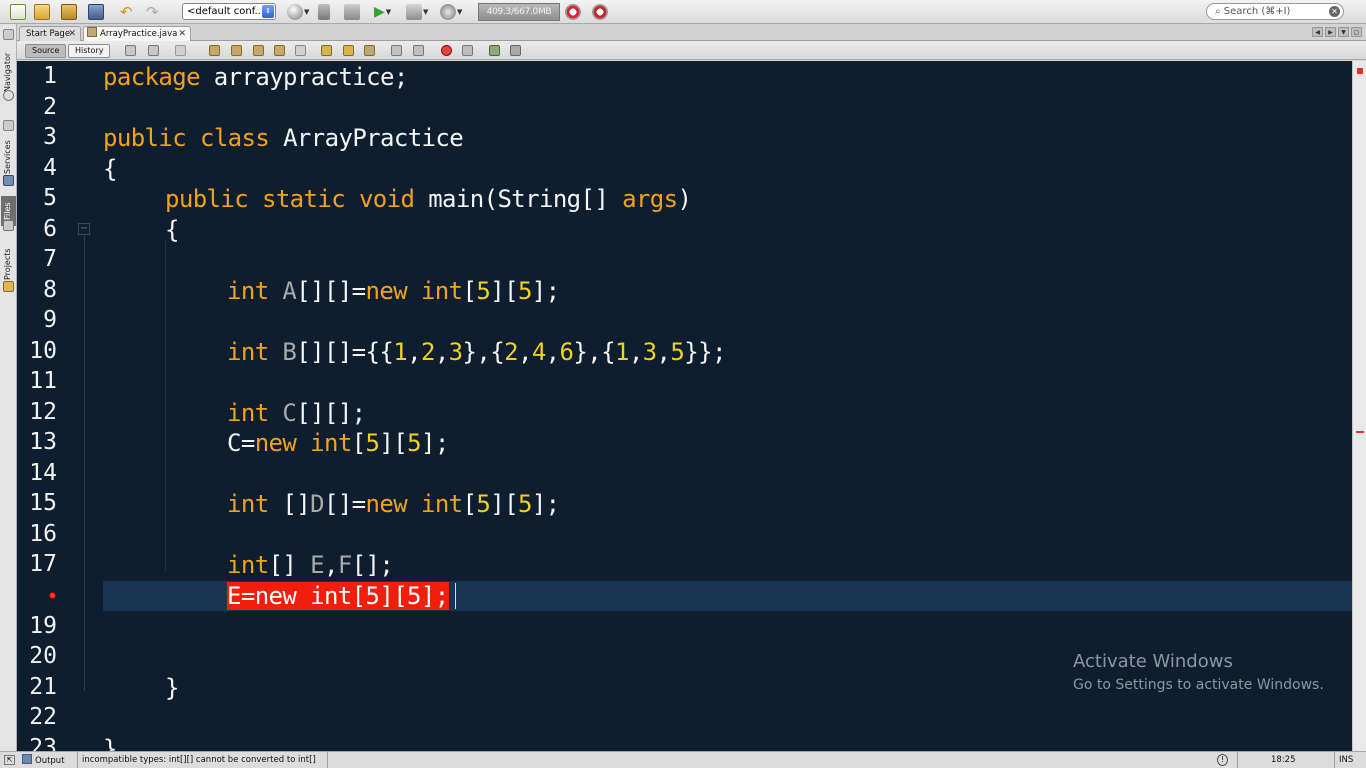  I want to click on save-all-icon, so click(96, 12).